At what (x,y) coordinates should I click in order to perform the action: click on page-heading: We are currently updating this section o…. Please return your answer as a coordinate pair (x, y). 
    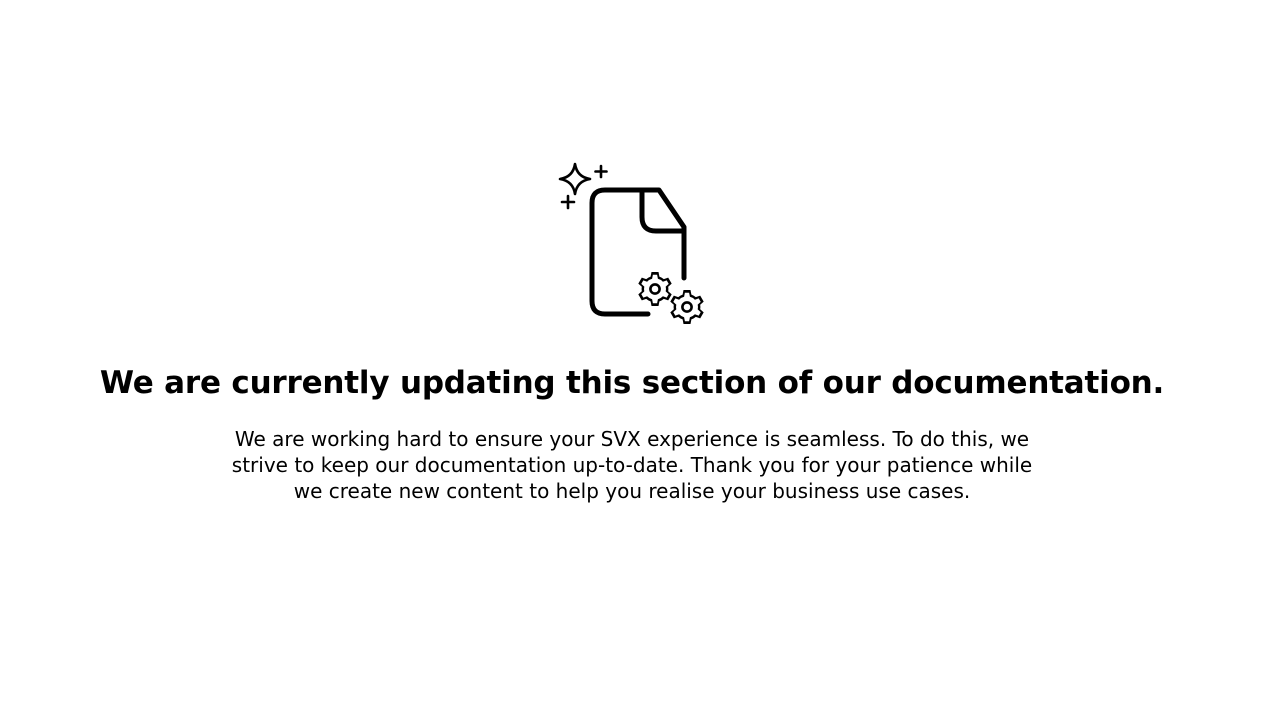
    Looking at the image, I should click on (632, 383).